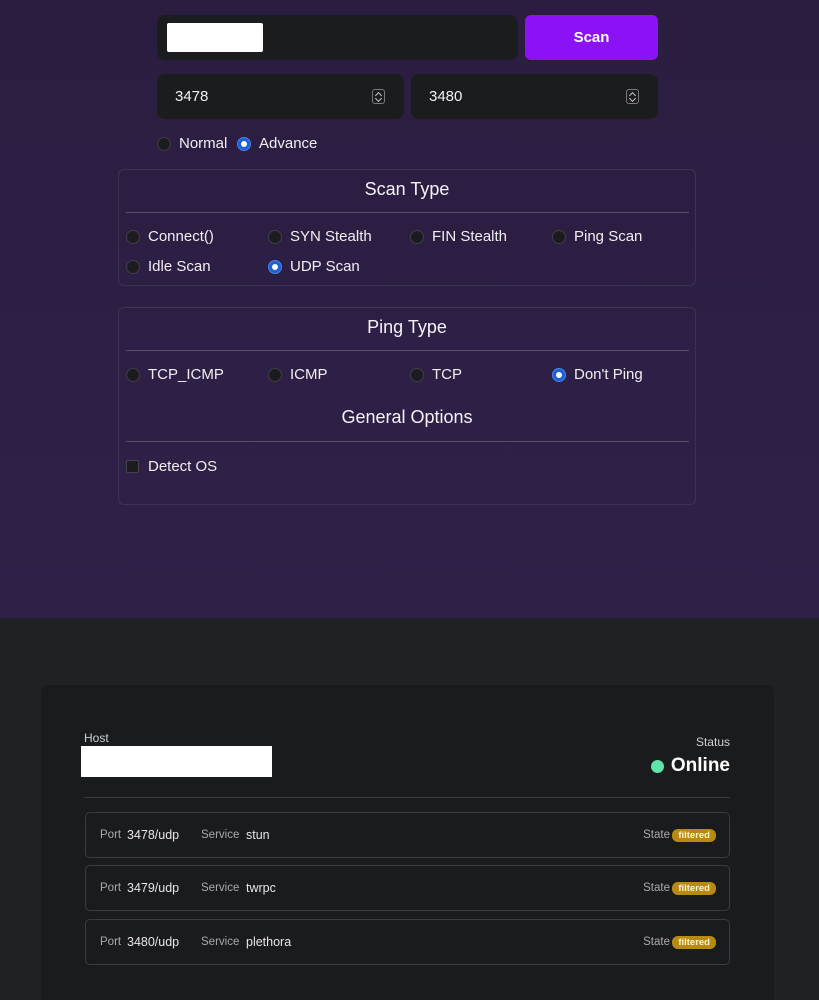  I want to click on detect-os-checkbox: Detect OS, so click(171, 466).